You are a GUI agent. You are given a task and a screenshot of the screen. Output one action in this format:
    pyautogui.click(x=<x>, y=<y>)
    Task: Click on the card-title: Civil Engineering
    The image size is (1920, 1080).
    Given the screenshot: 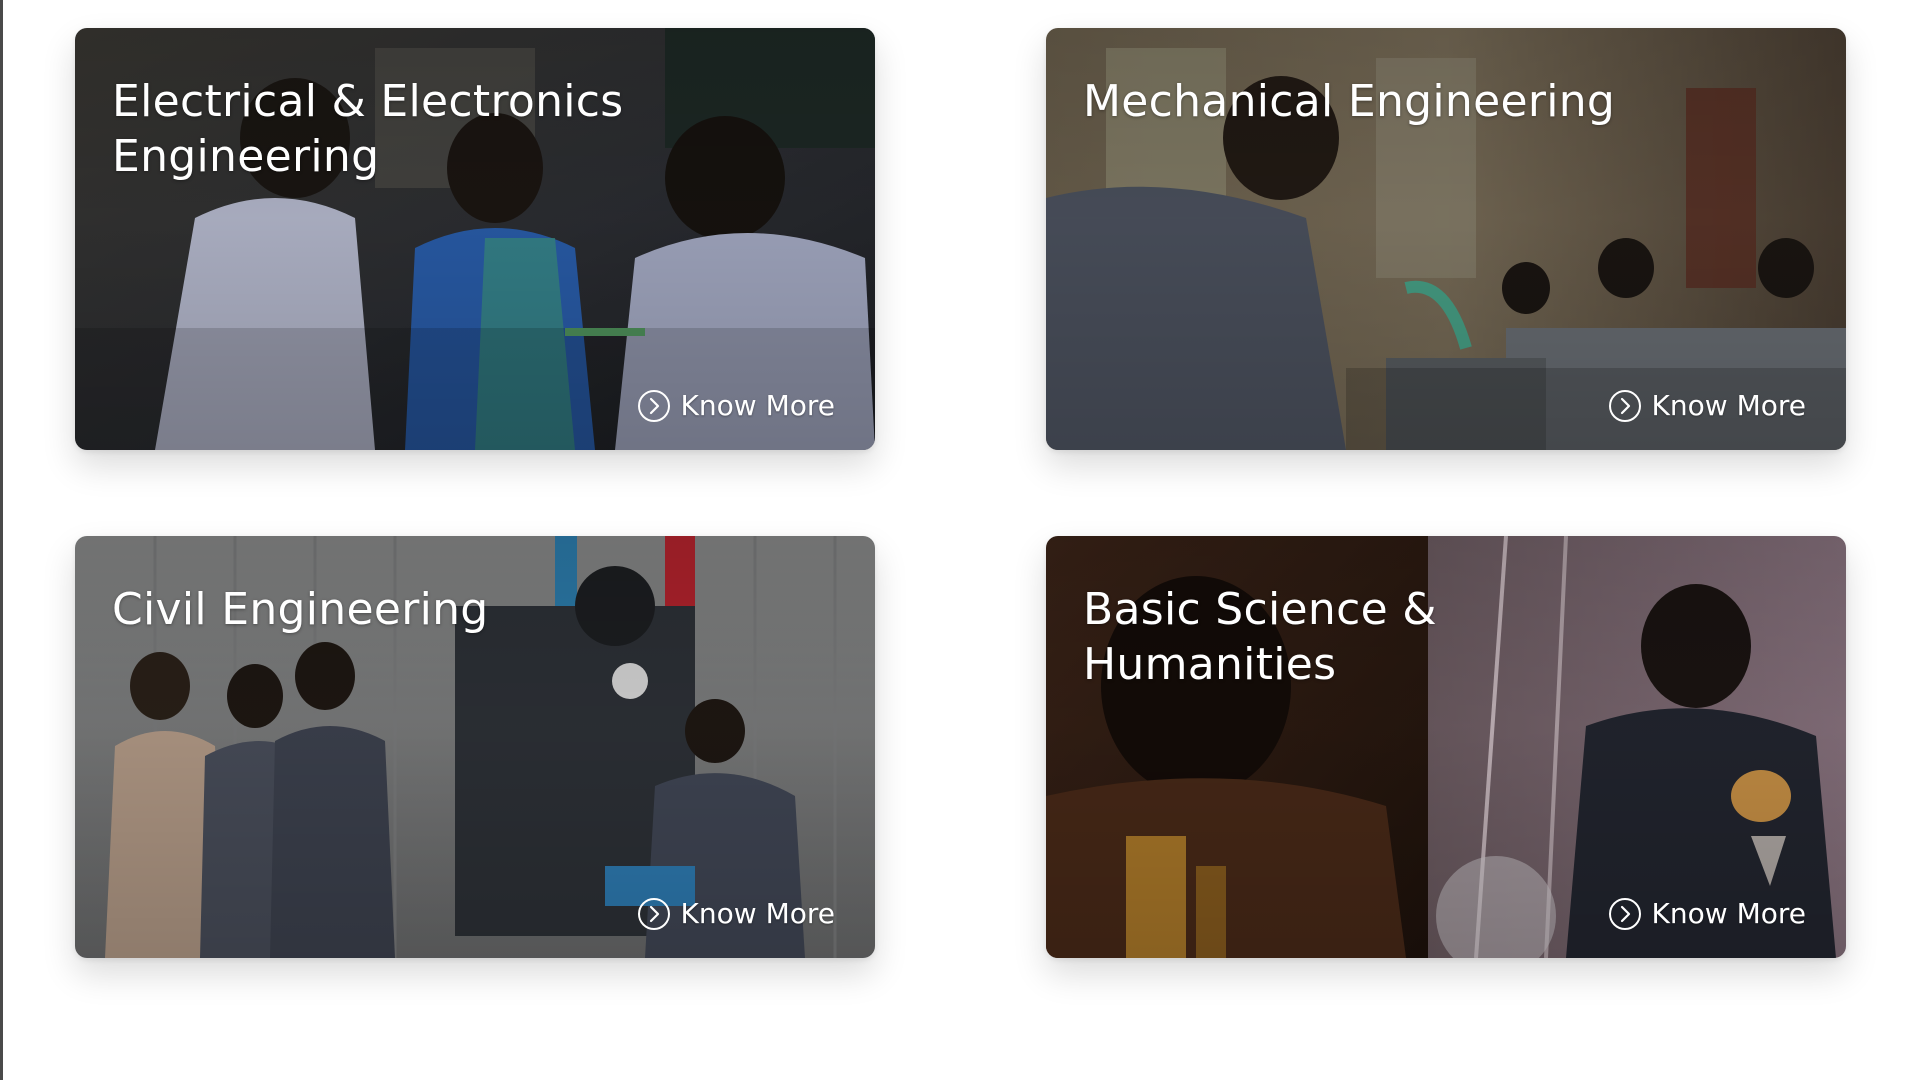 What is the action you would take?
    pyautogui.click(x=300, y=609)
    